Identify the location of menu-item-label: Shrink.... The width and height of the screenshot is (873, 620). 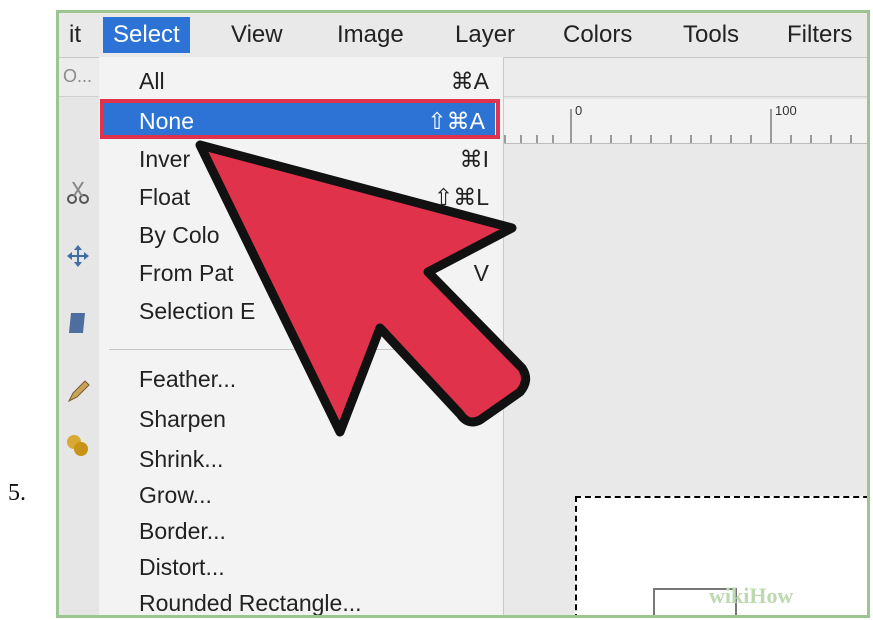
(181, 459).